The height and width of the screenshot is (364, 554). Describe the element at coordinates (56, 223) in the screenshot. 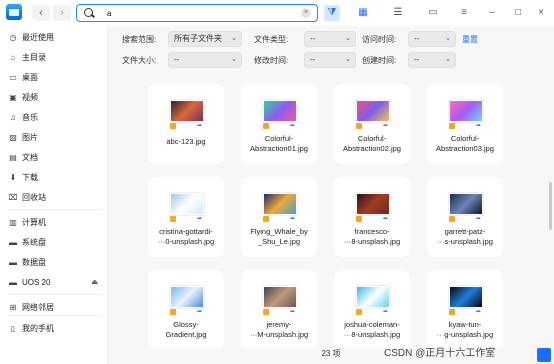

I see `sidebar-item: ▥ 计算机` at that location.